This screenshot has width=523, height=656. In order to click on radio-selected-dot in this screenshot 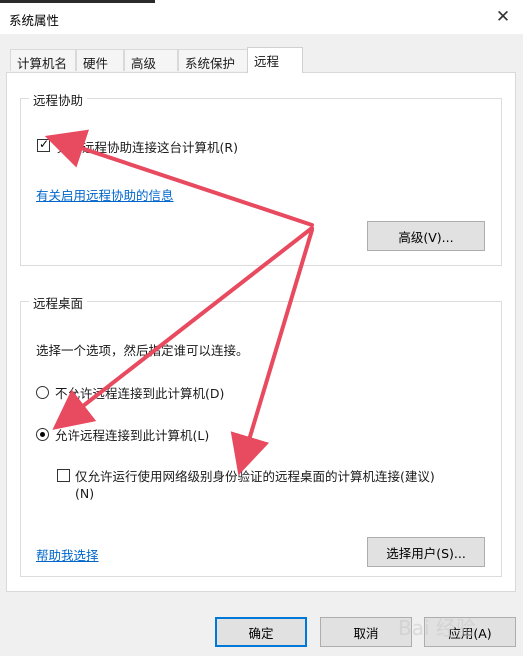, I will do `click(42, 434)`.